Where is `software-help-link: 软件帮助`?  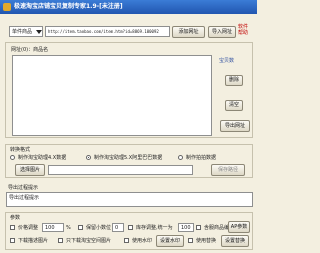 software-help-link: 软件帮助 is located at coordinates (245, 30).